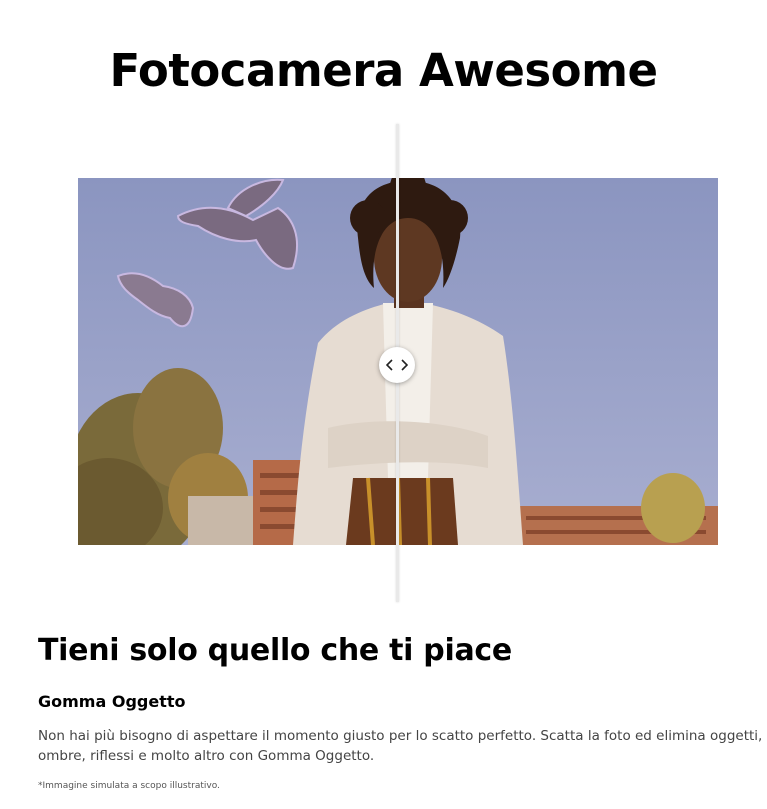  What do you see at coordinates (129, 786) in the screenshot?
I see `disclaimer: *Immagine simulata a scopo illustrativo.` at bounding box center [129, 786].